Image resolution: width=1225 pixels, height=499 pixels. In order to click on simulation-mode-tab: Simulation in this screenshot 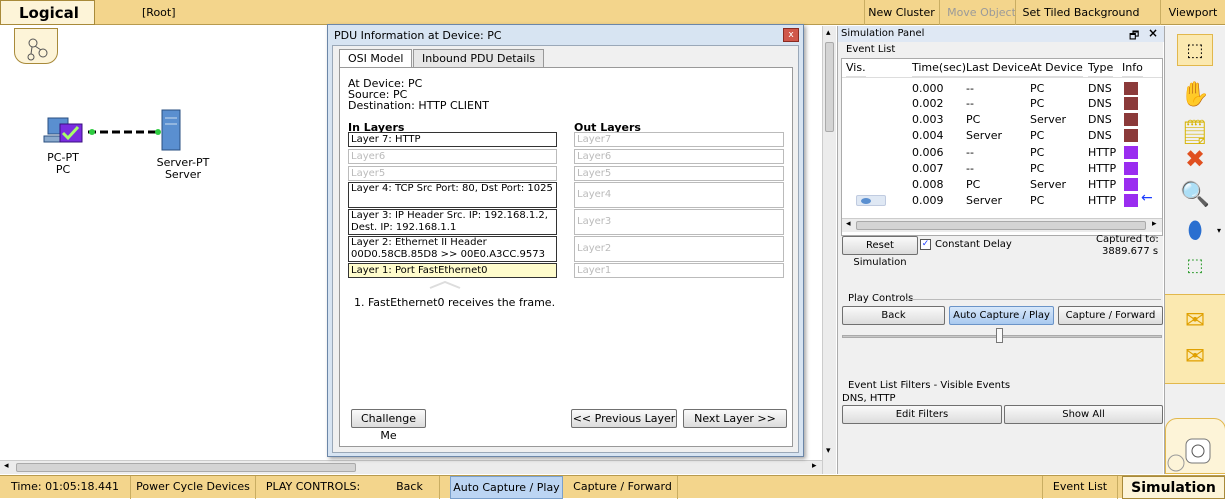, I will do `click(1173, 487)`.